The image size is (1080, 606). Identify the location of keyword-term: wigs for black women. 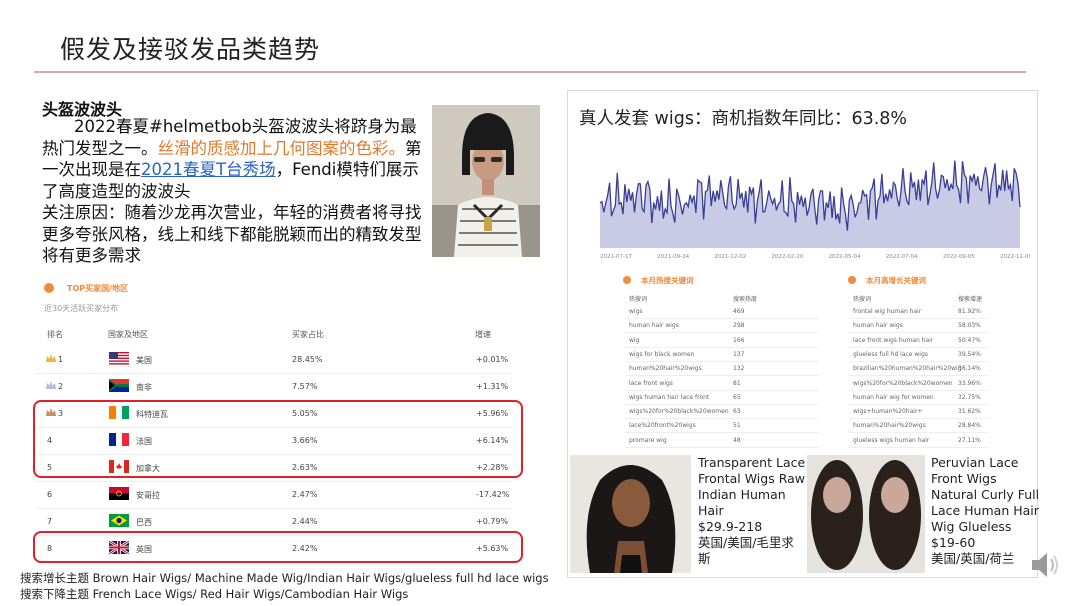
(662, 354).